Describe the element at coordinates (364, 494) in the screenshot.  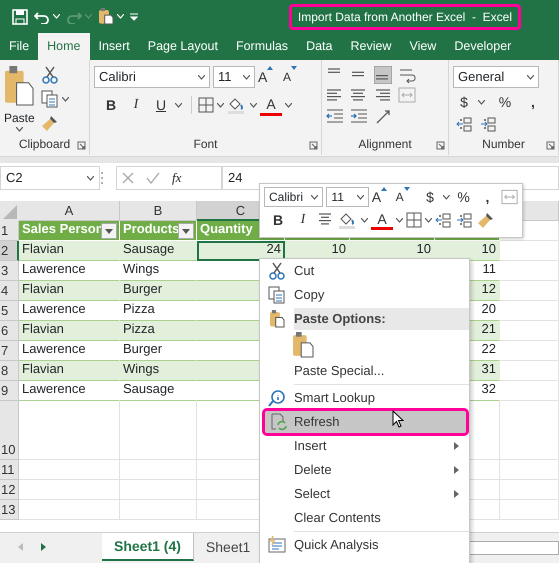
I see `menu-item: Select` at that location.